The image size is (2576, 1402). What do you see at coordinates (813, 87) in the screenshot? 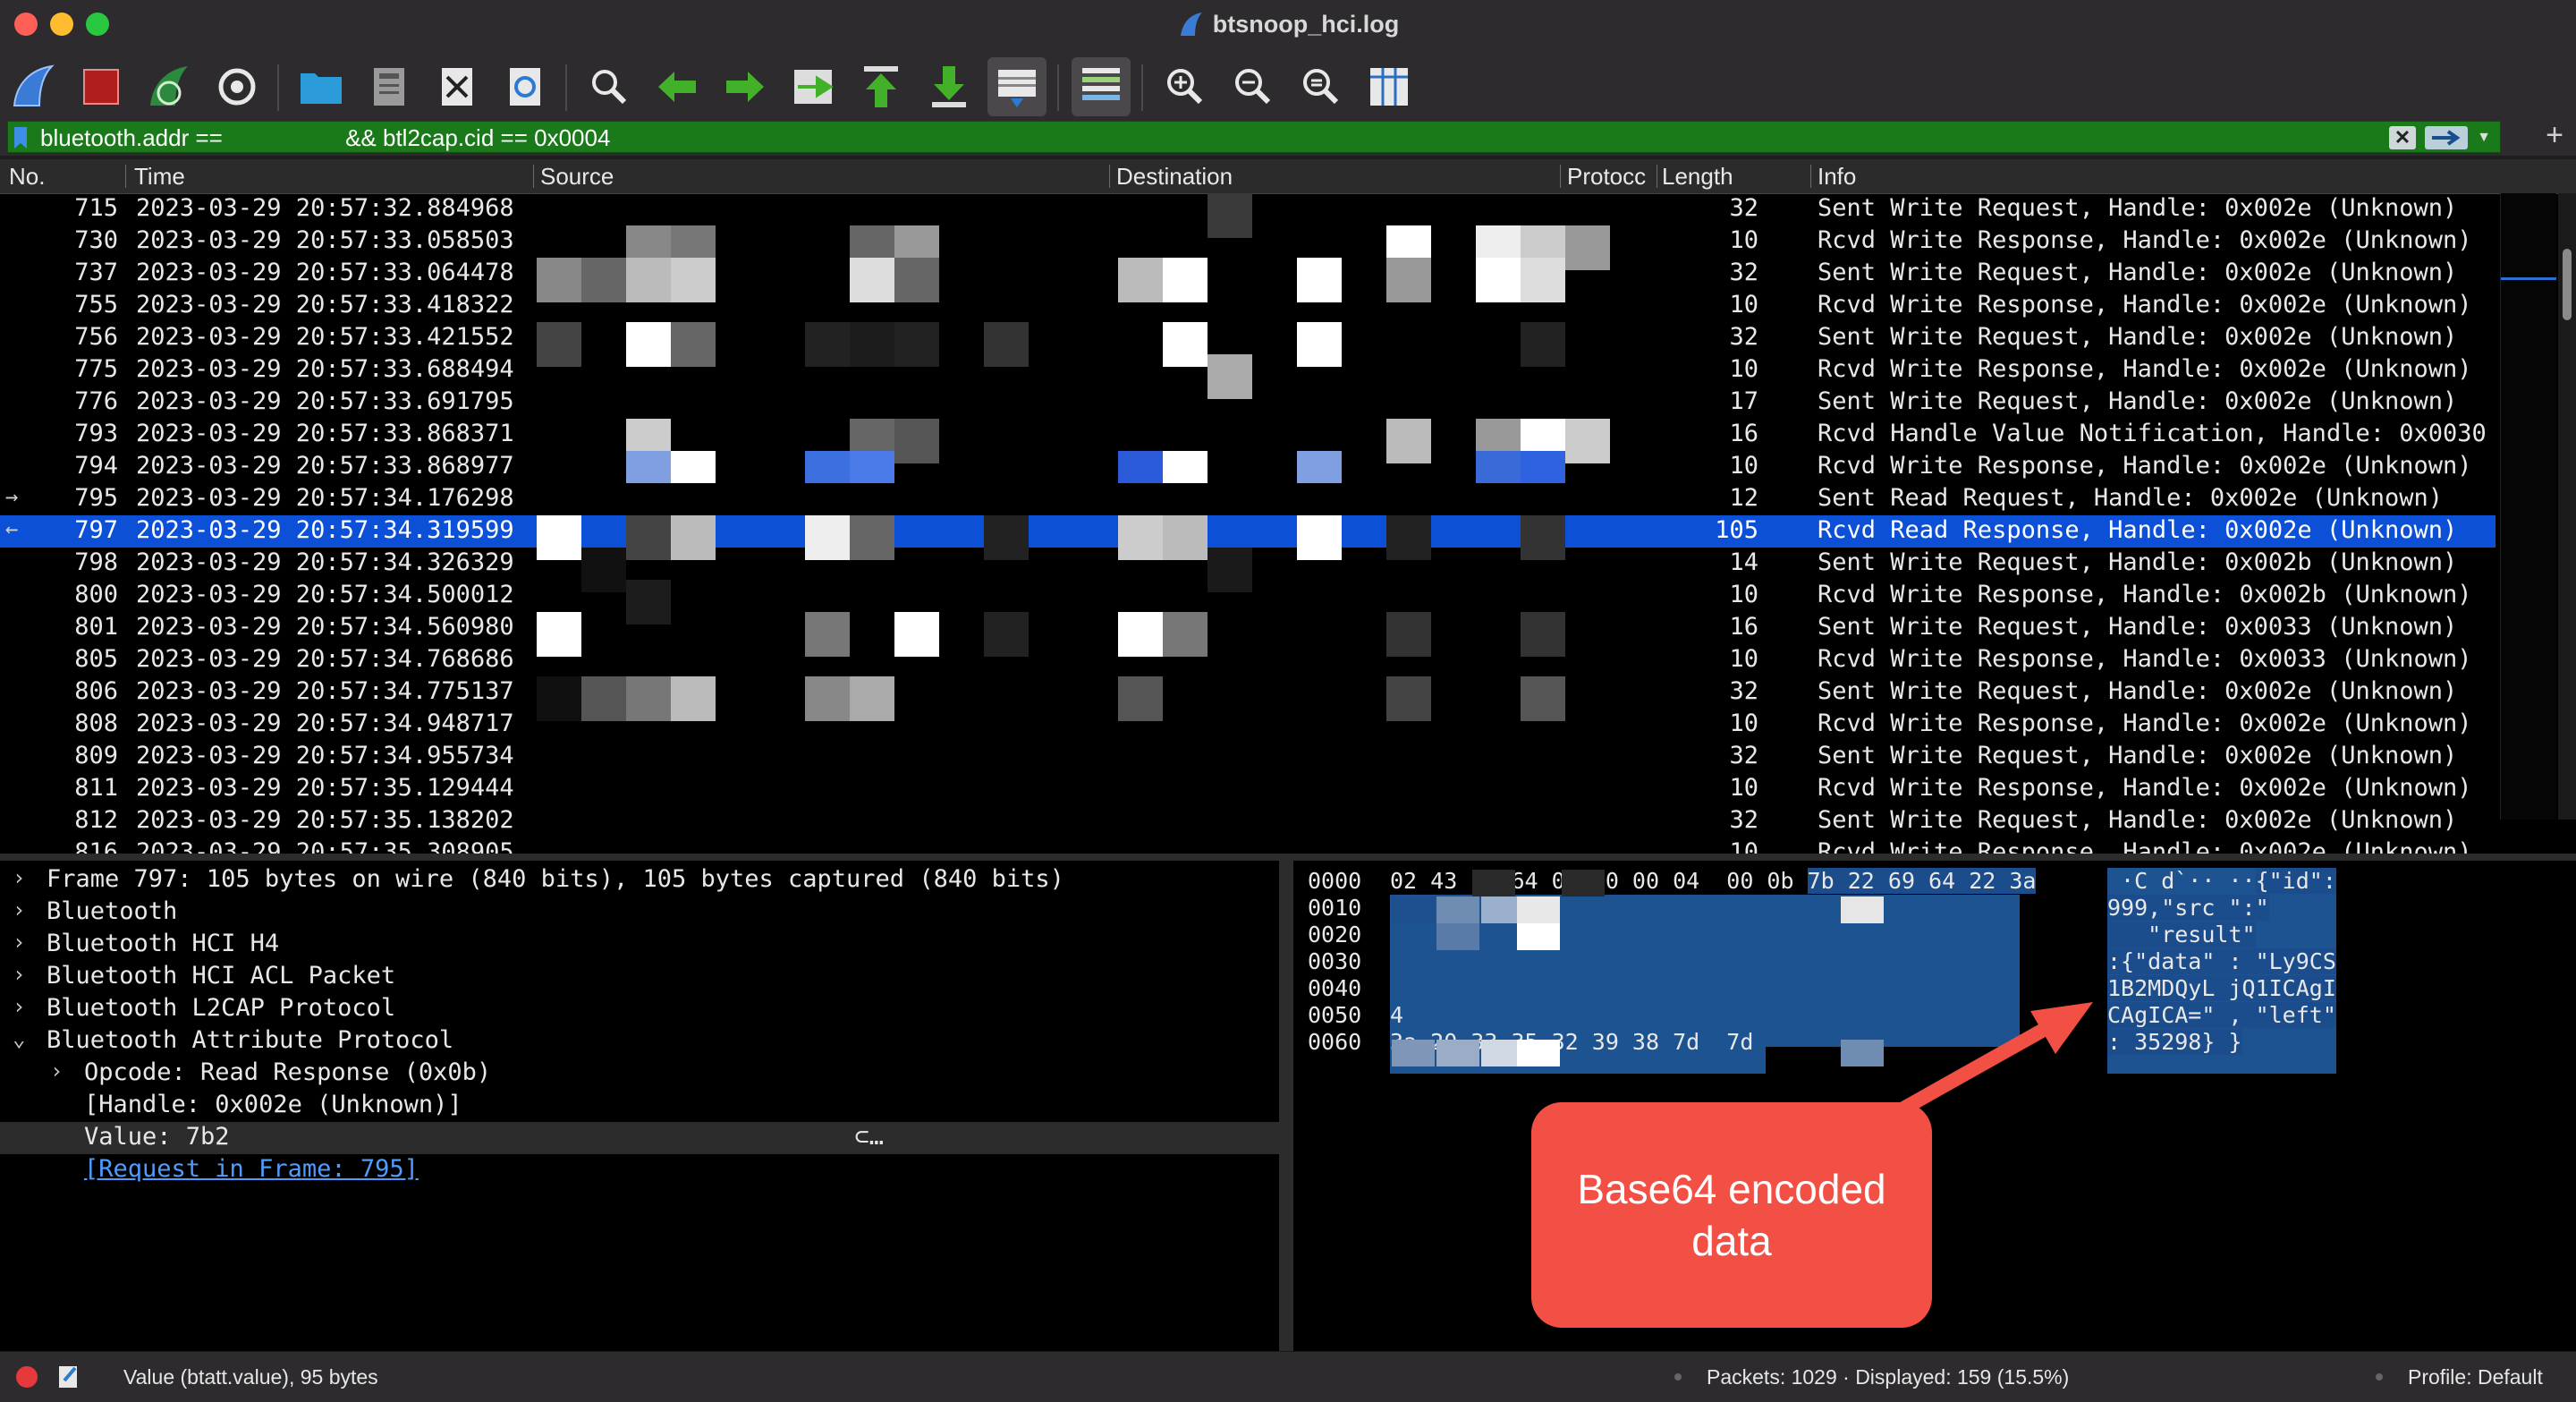
I see `go-to-packet-button` at bounding box center [813, 87].